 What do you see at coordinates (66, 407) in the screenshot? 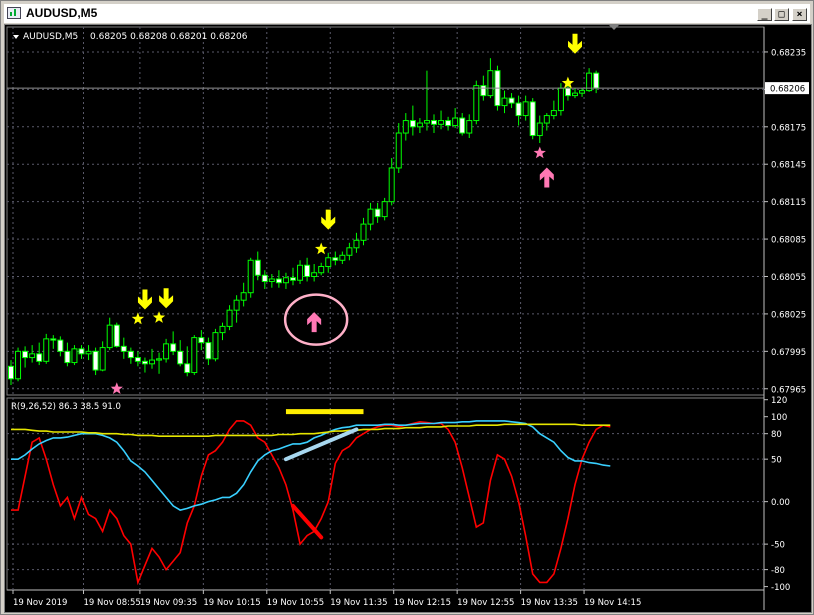
I see `indicator-title: R(9,26,52) 86.3 38.5 91.0` at bounding box center [66, 407].